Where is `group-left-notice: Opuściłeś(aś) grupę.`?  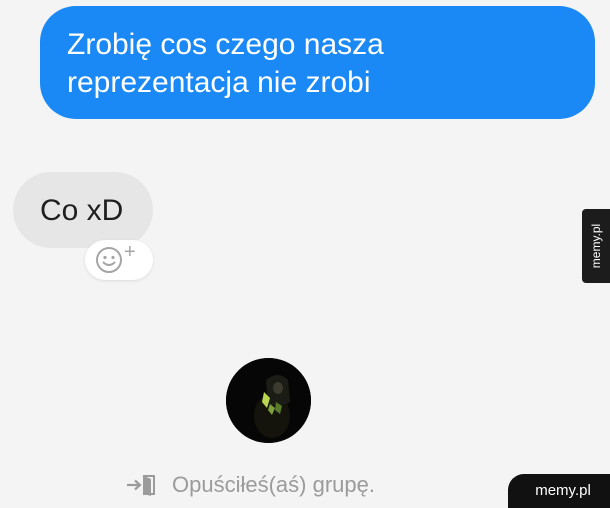 group-left-notice: Opuściłeś(aś) grupę. is located at coordinates (250, 485).